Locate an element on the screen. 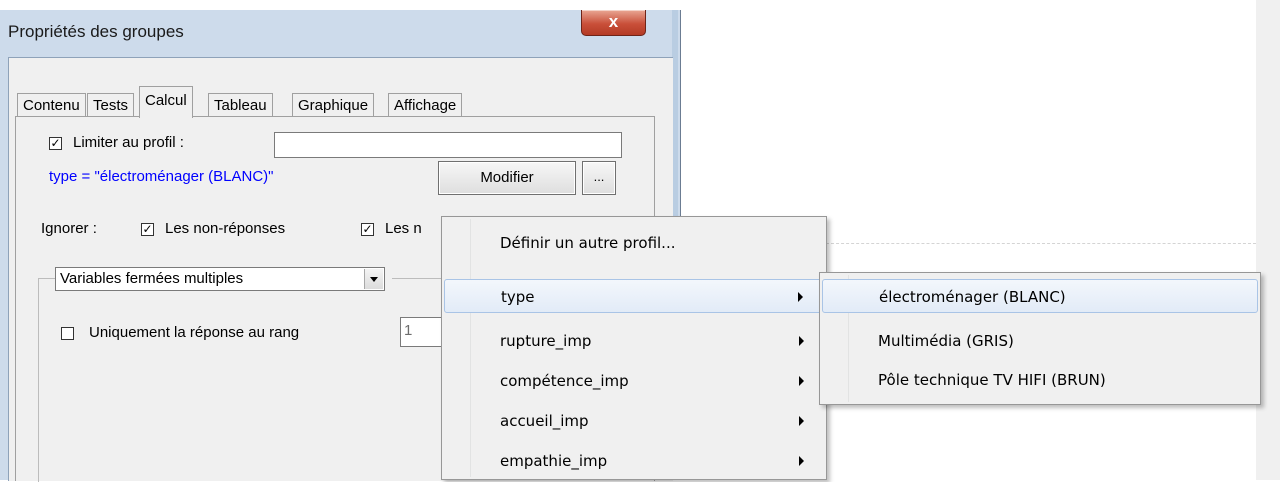 This screenshot has height=482, width=1280. close-button: x is located at coordinates (613, 23).